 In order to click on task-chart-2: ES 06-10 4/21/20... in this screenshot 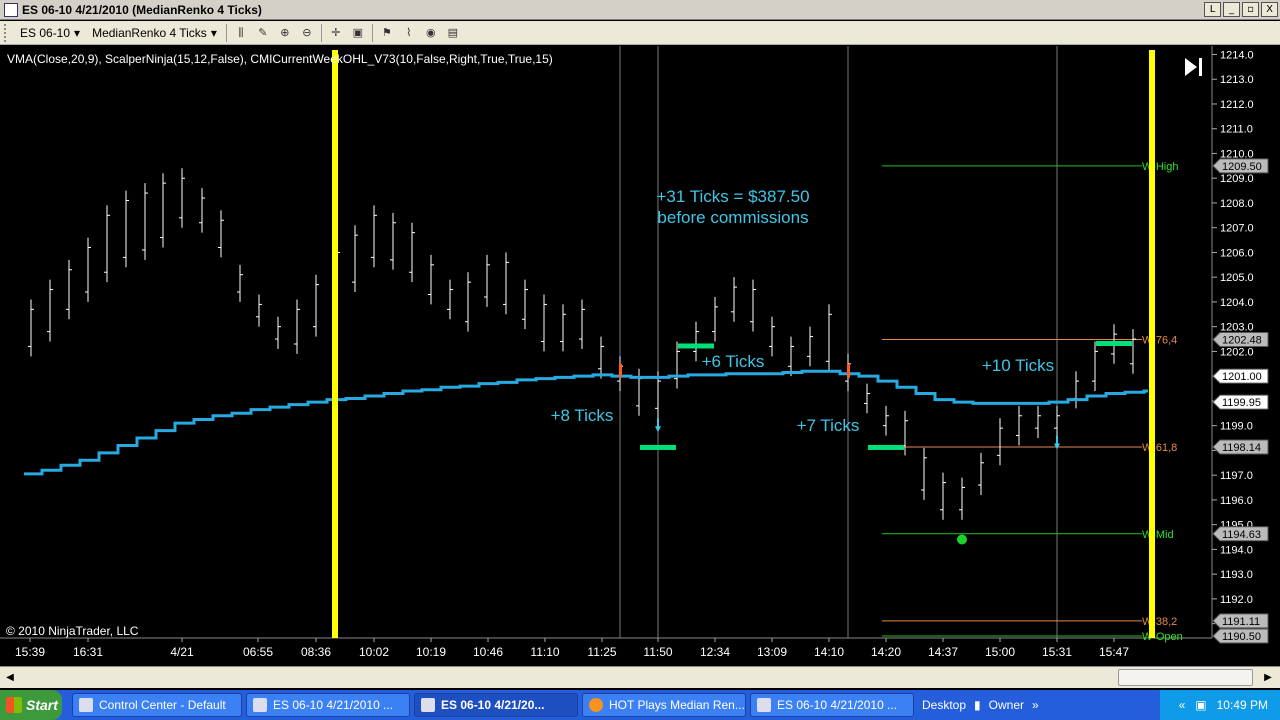, I will do `click(496, 705)`.